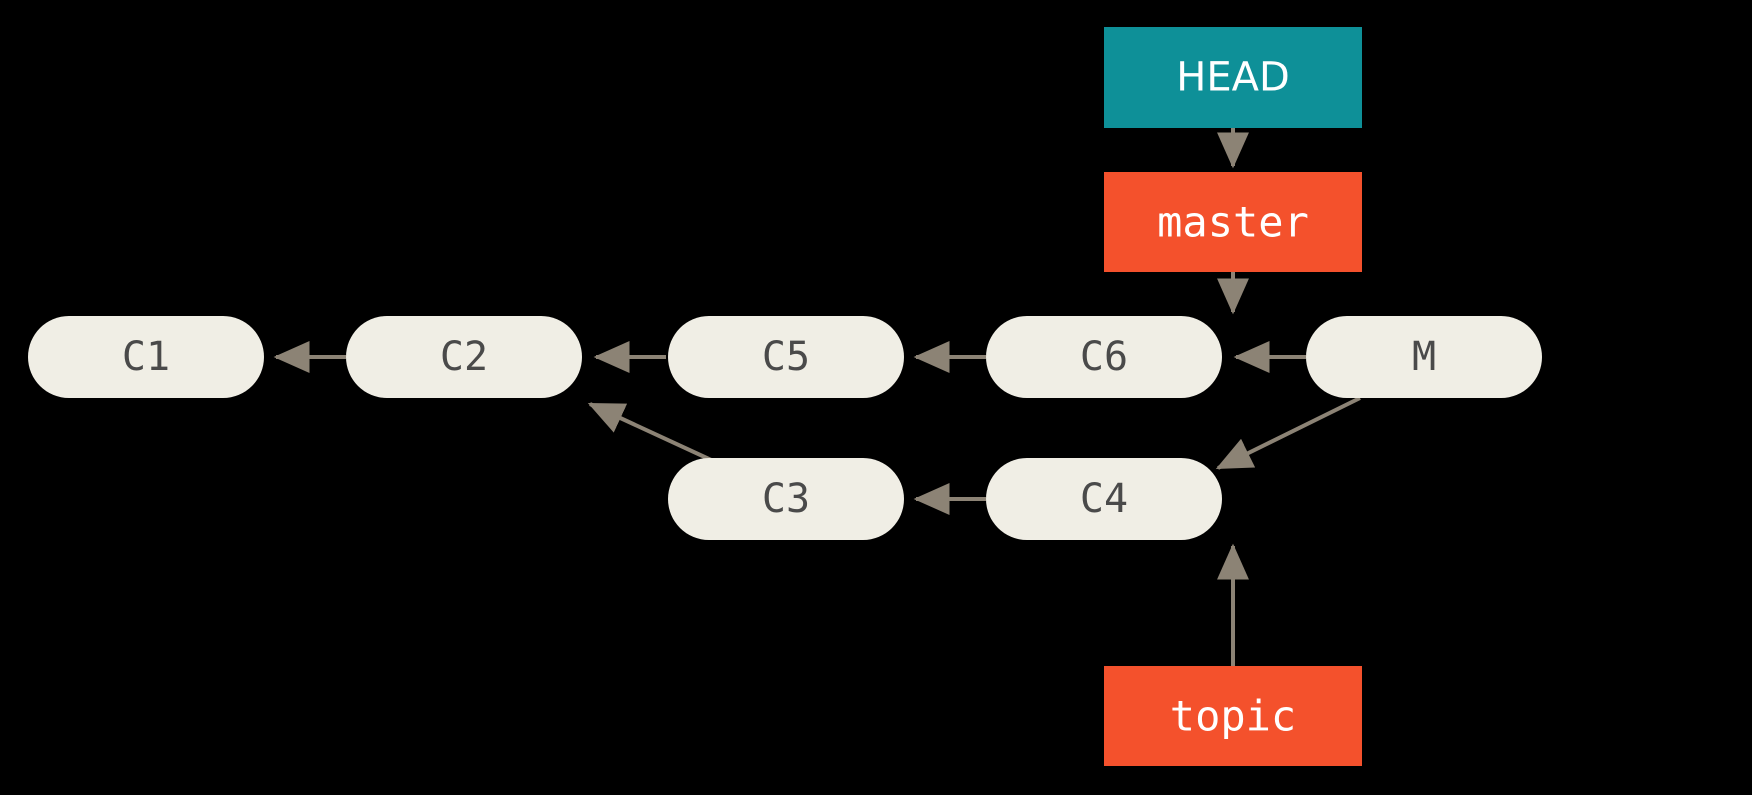 The width and height of the screenshot is (1752, 795). I want to click on ref-box-head: HEAD, so click(1233, 77).